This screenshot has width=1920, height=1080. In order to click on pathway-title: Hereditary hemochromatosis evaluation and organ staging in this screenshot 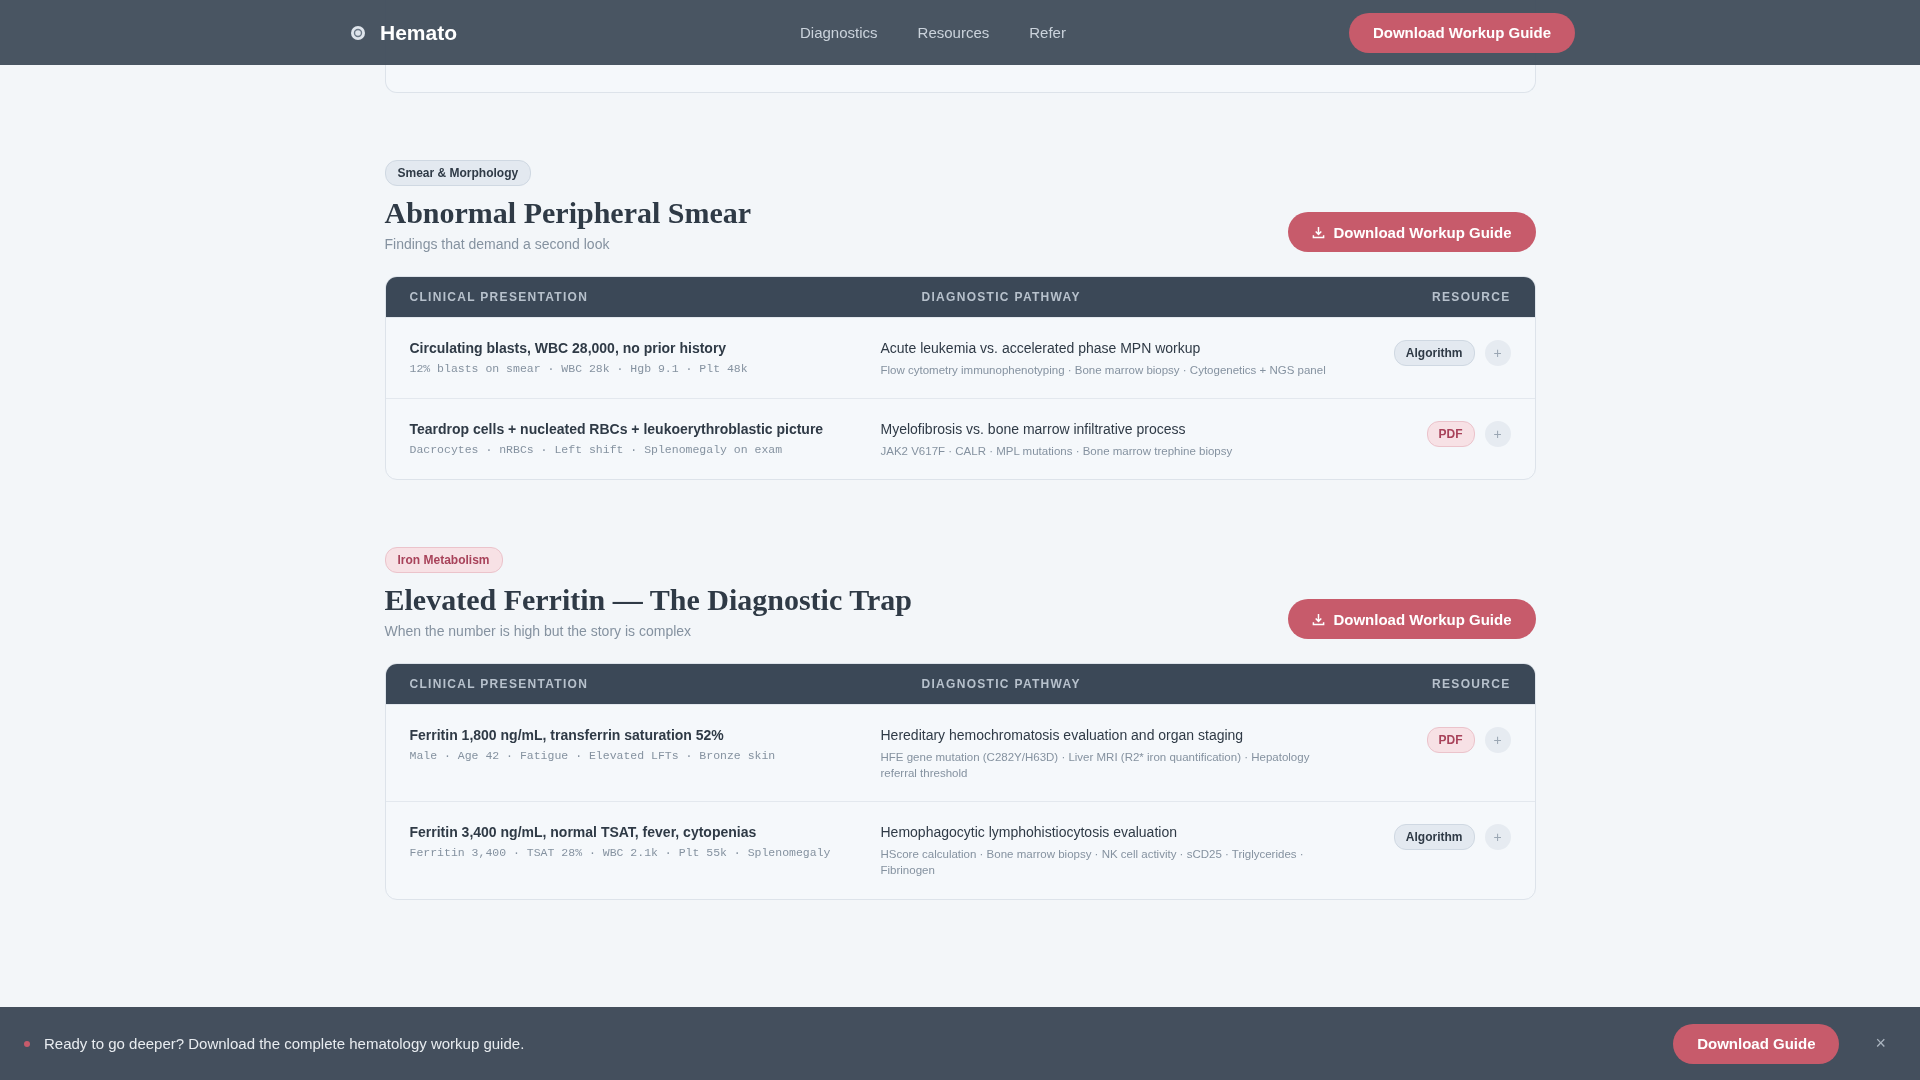, I will do `click(1062, 735)`.